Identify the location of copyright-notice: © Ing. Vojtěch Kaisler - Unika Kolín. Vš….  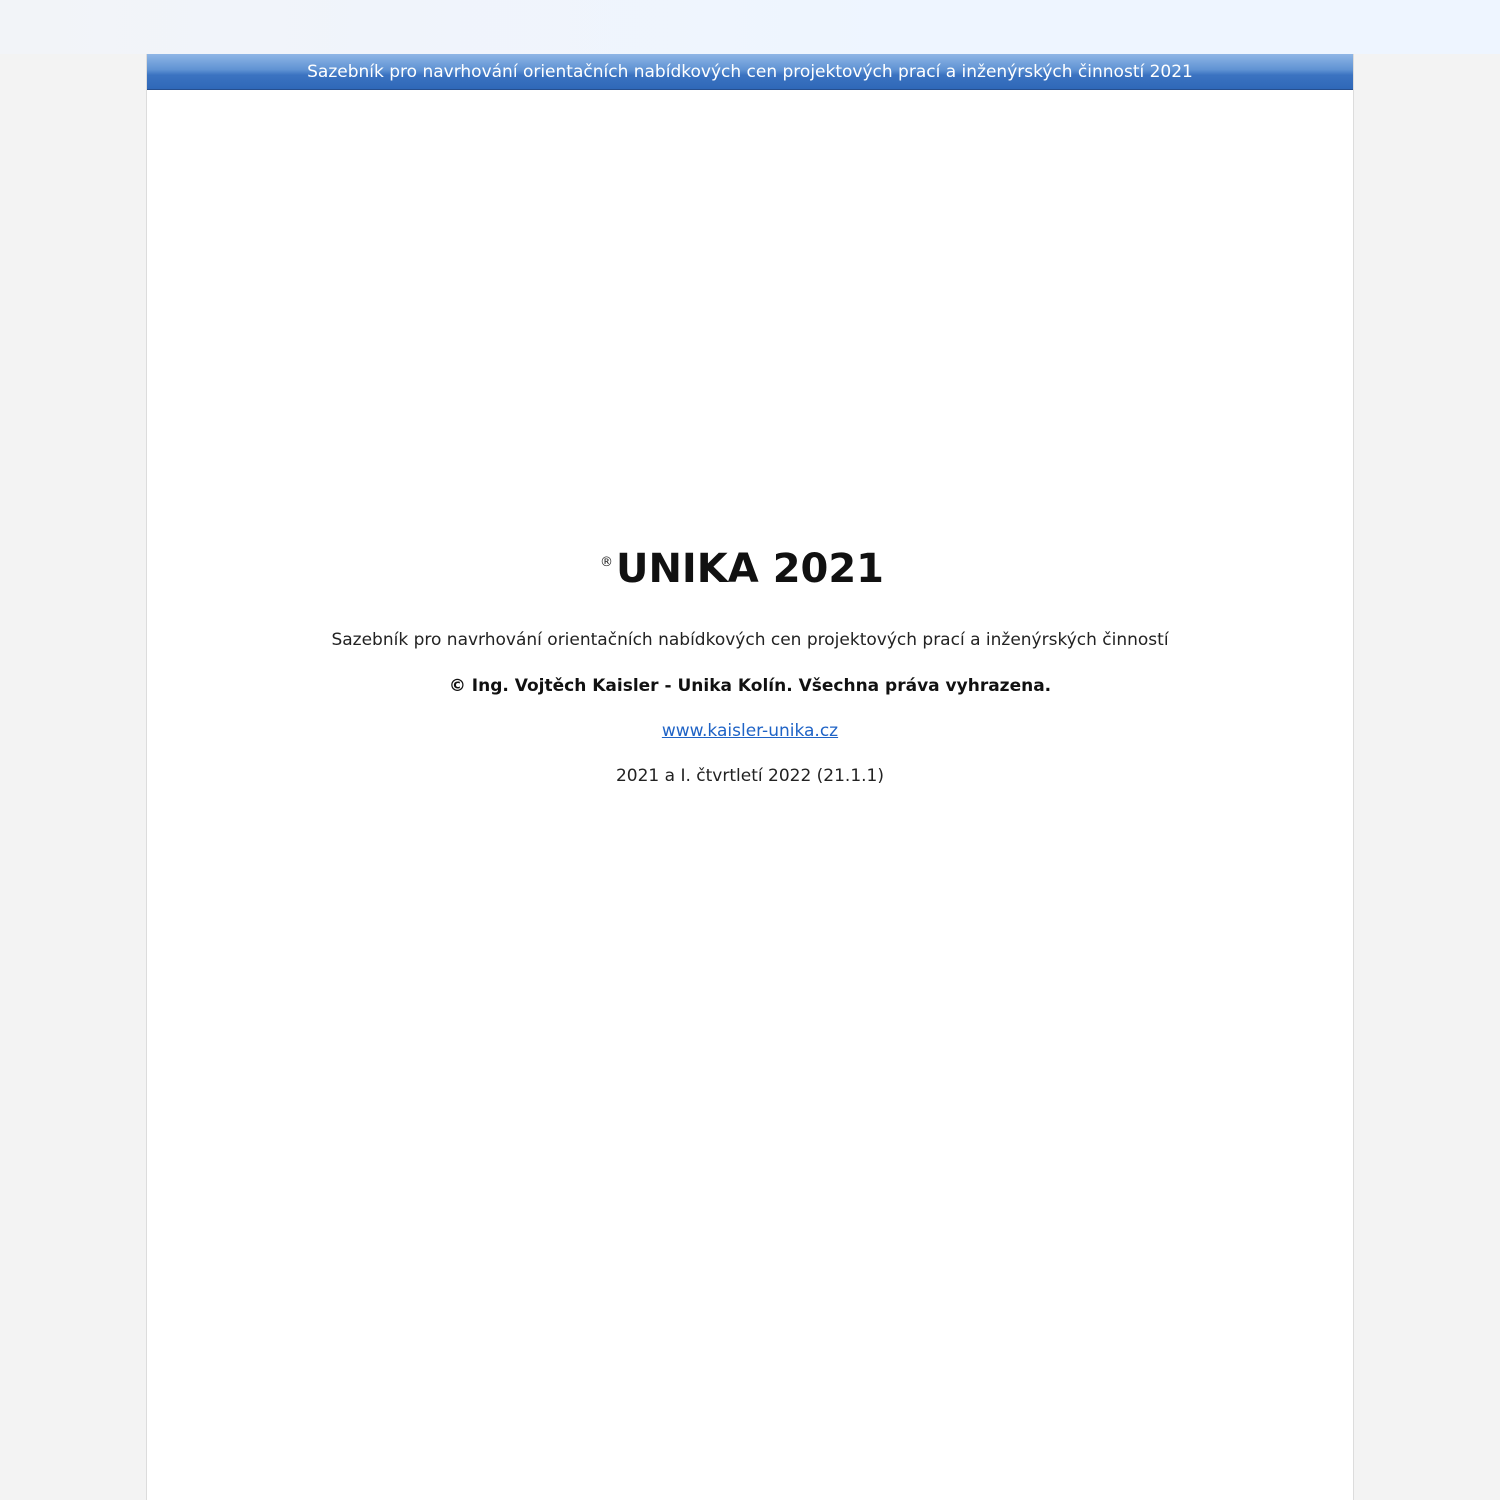
(750, 686).